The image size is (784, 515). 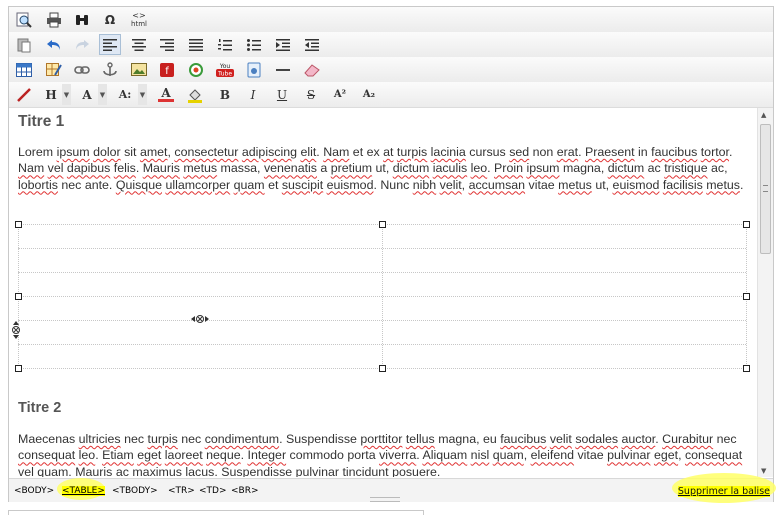 I want to click on justify-button, so click(x=196, y=44).